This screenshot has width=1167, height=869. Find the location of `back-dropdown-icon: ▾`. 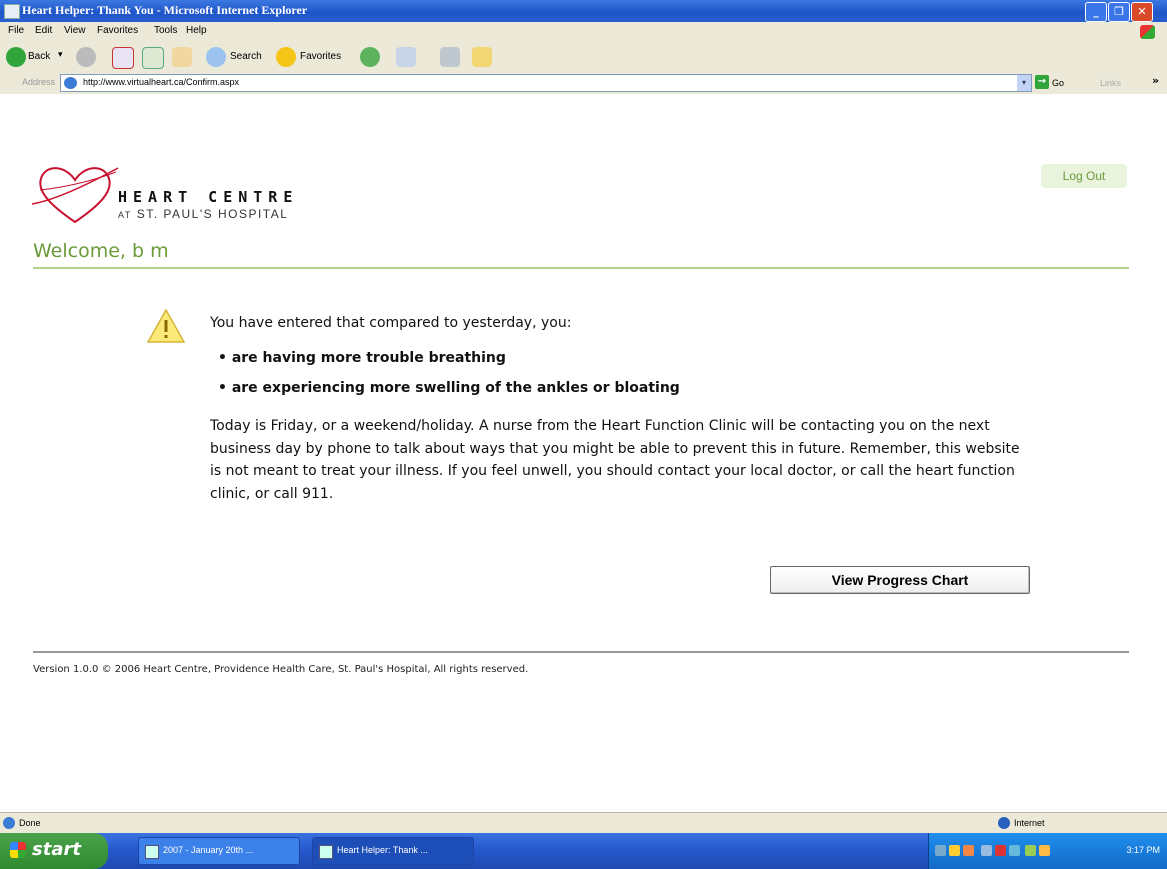

back-dropdown-icon: ▾ is located at coordinates (60, 54).